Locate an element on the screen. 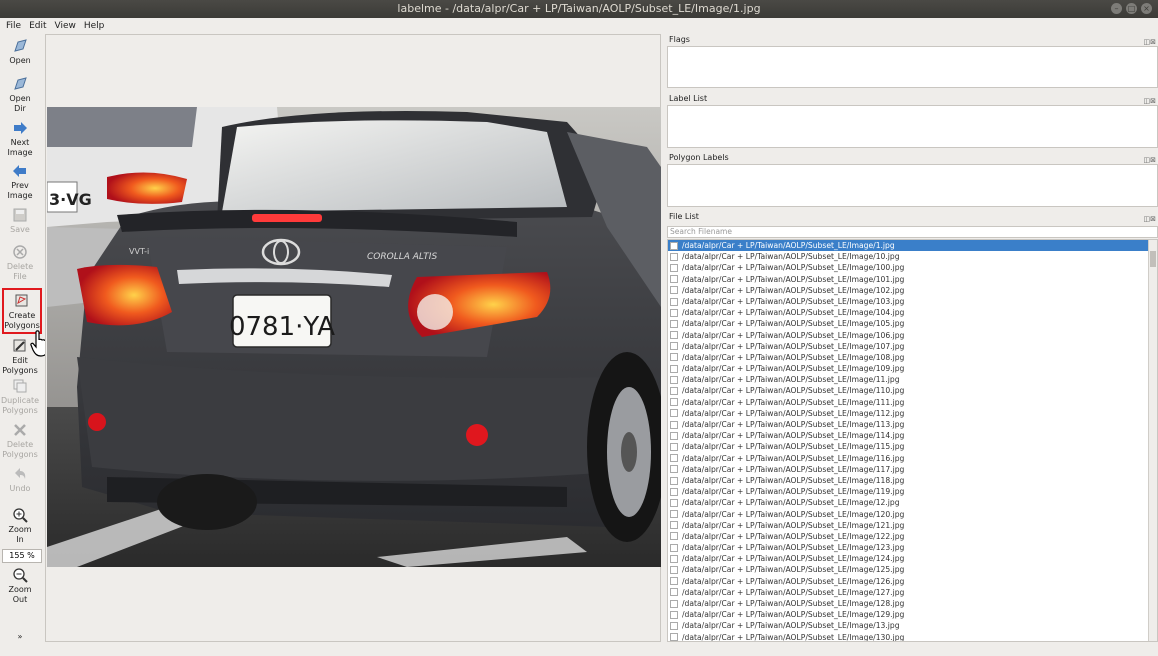 This screenshot has width=1158, height=656. next-image-button: Next Image is located at coordinates (20, 139).